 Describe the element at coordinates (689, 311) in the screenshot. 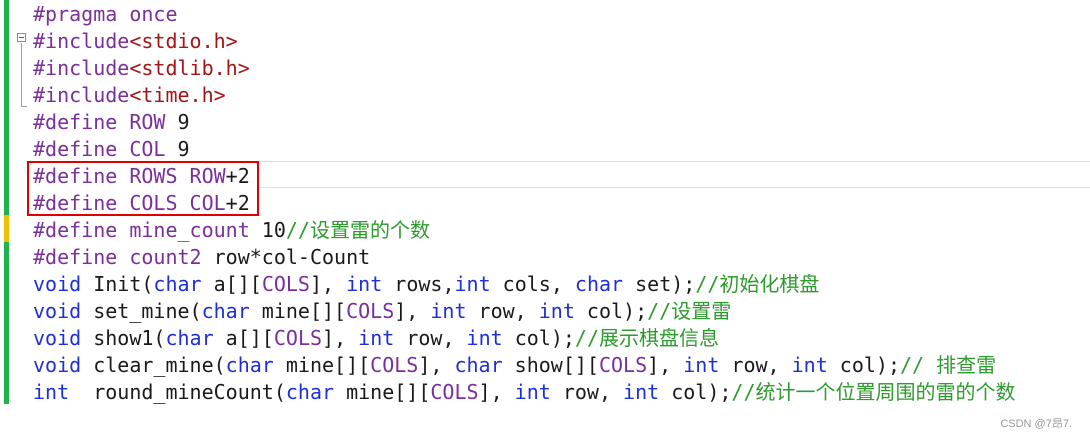

I see `code-token: //设置雷` at that location.